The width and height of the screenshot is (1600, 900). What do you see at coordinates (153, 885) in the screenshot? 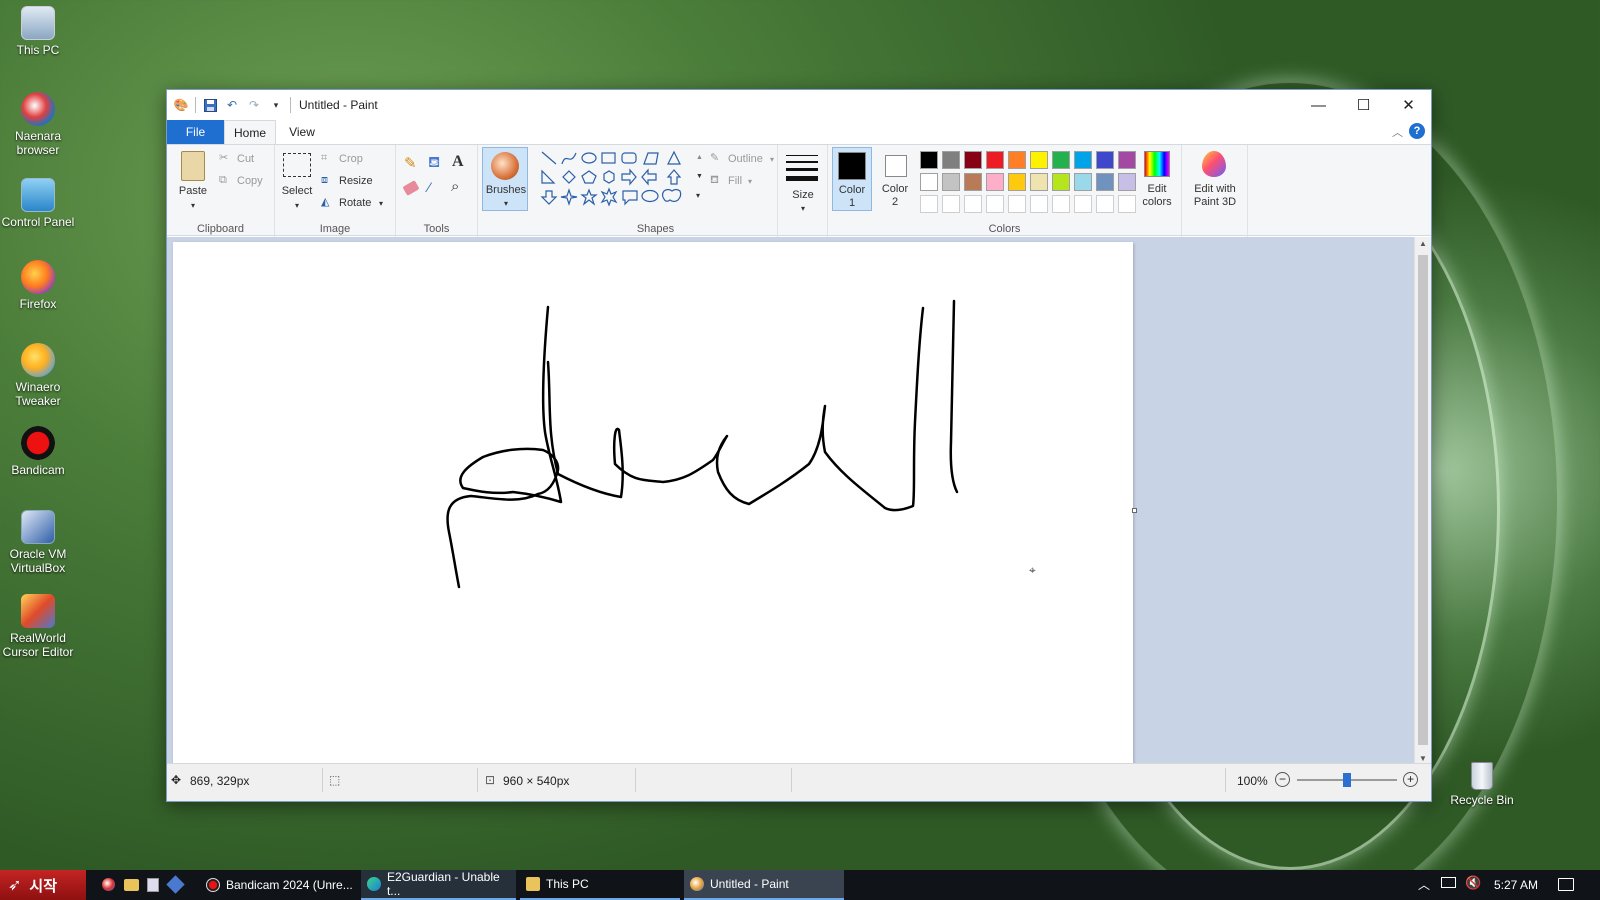
I see `notepad-quicklaunch-icon` at bounding box center [153, 885].